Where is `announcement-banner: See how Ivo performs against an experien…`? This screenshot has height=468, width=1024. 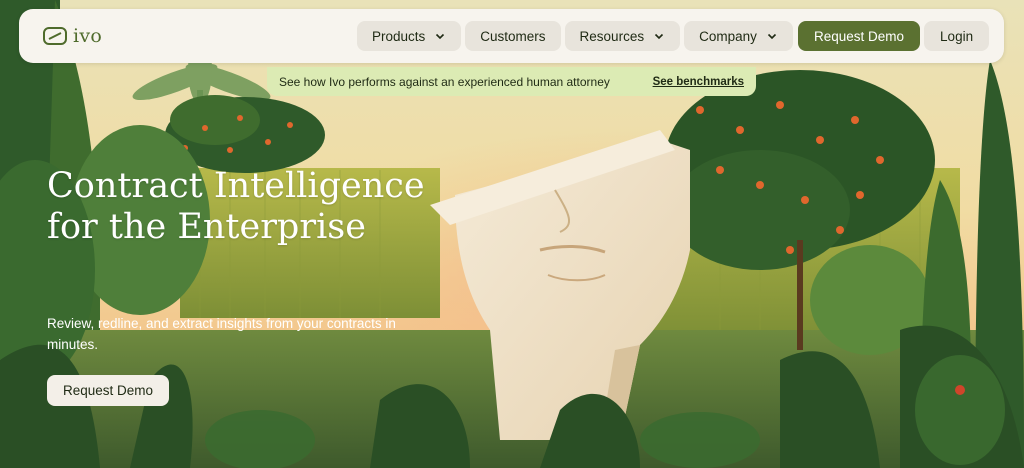 announcement-banner: See how Ivo performs against an experien… is located at coordinates (511, 81).